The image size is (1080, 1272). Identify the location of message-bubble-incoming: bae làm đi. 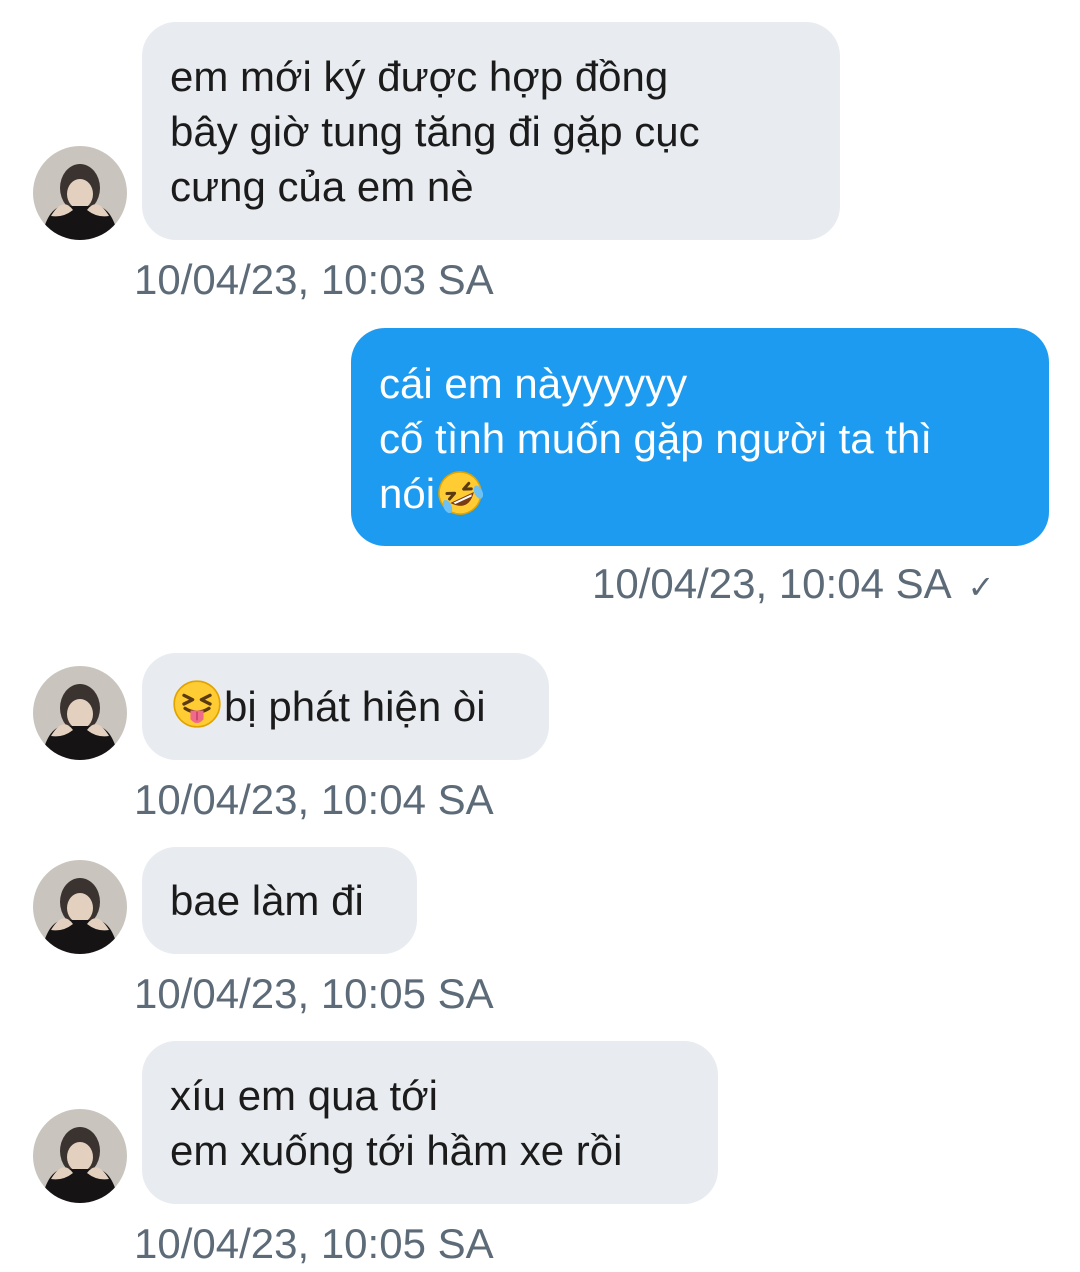
(279, 900).